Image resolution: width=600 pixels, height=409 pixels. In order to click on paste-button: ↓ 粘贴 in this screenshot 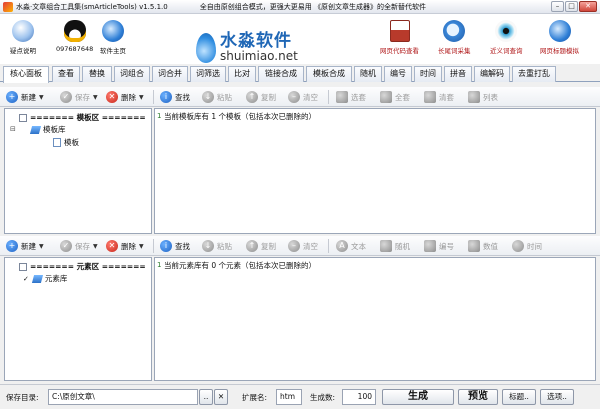, I will do `click(217, 97)`.